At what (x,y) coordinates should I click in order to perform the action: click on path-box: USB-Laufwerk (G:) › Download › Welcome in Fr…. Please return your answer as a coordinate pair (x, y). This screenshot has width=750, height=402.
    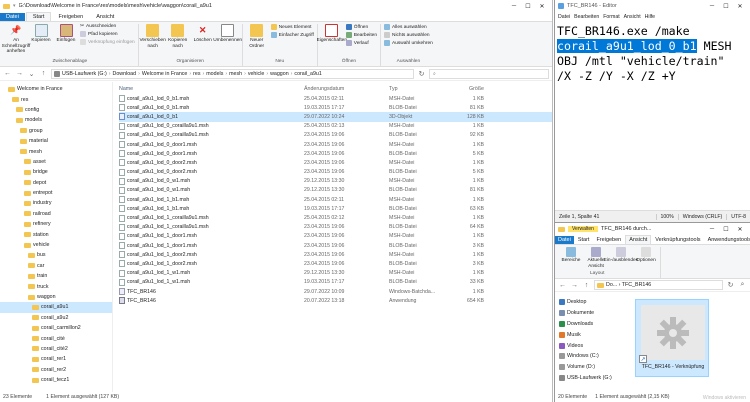
    Looking at the image, I should click on (232, 73).